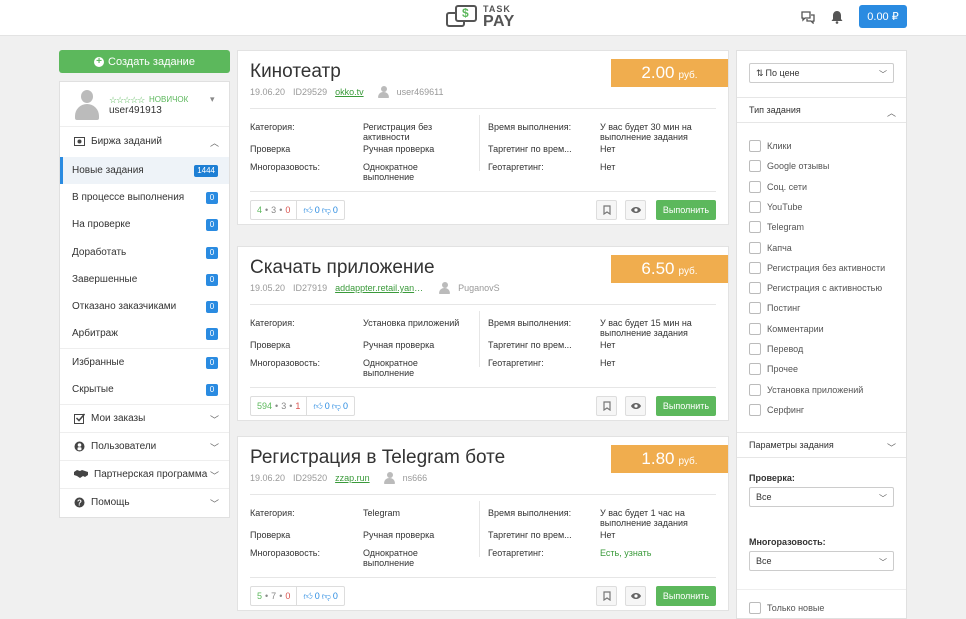  I want to click on type-filter-checkbox: Прочее, so click(773, 369).